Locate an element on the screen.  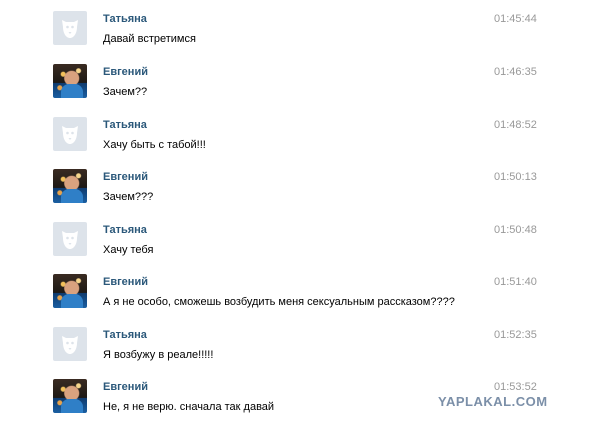
message-text: Хачу тебя is located at coordinates (128, 250).